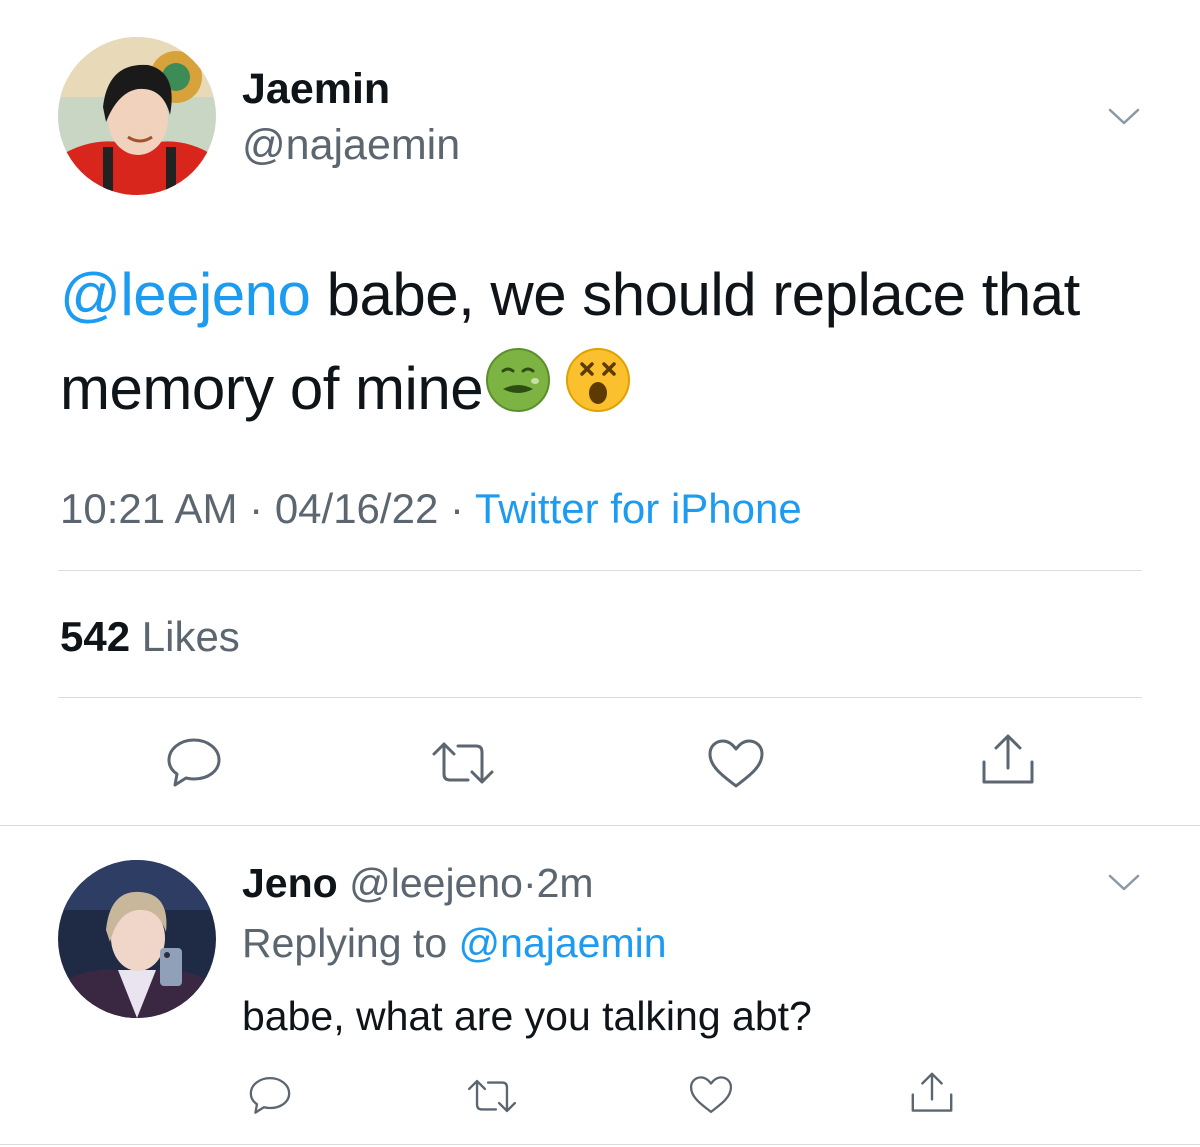  Describe the element at coordinates (95, 636) in the screenshot. I see `likes-count: 542` at that location.